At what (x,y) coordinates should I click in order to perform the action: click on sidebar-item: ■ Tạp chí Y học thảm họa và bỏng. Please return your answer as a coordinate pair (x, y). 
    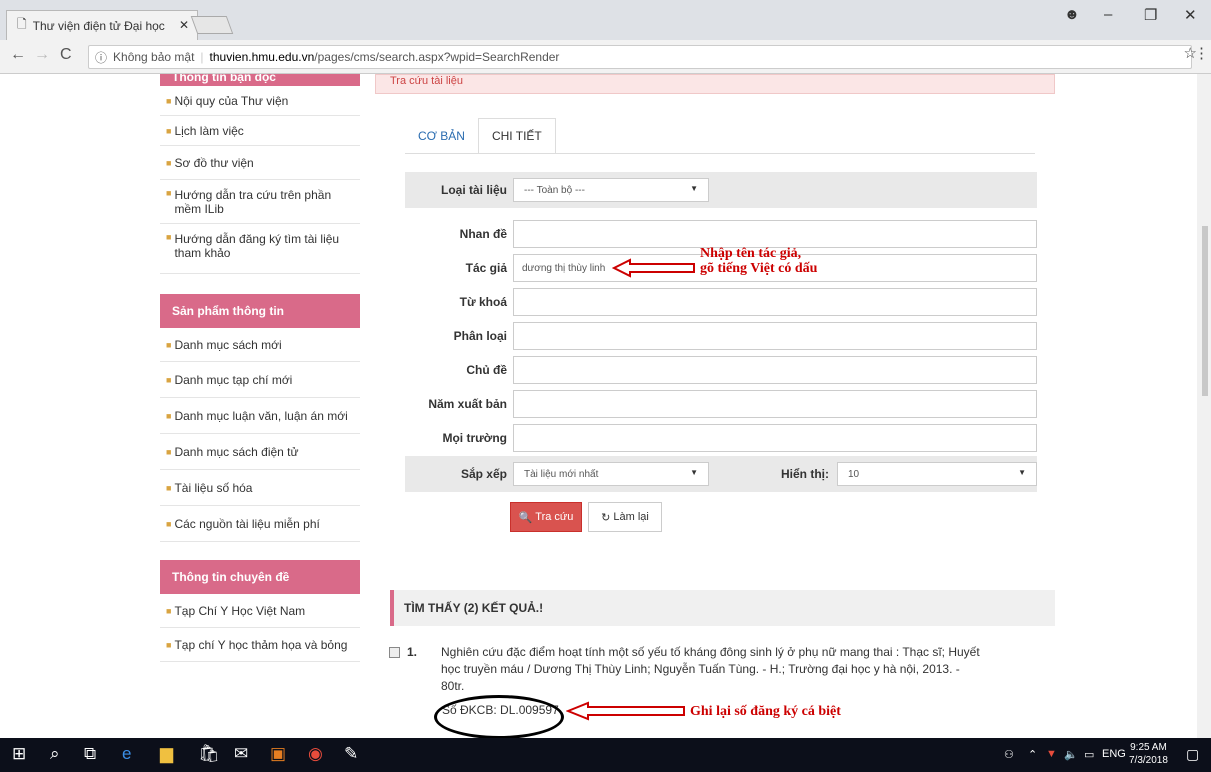
    Looking at the image, I should click on (260, 645).